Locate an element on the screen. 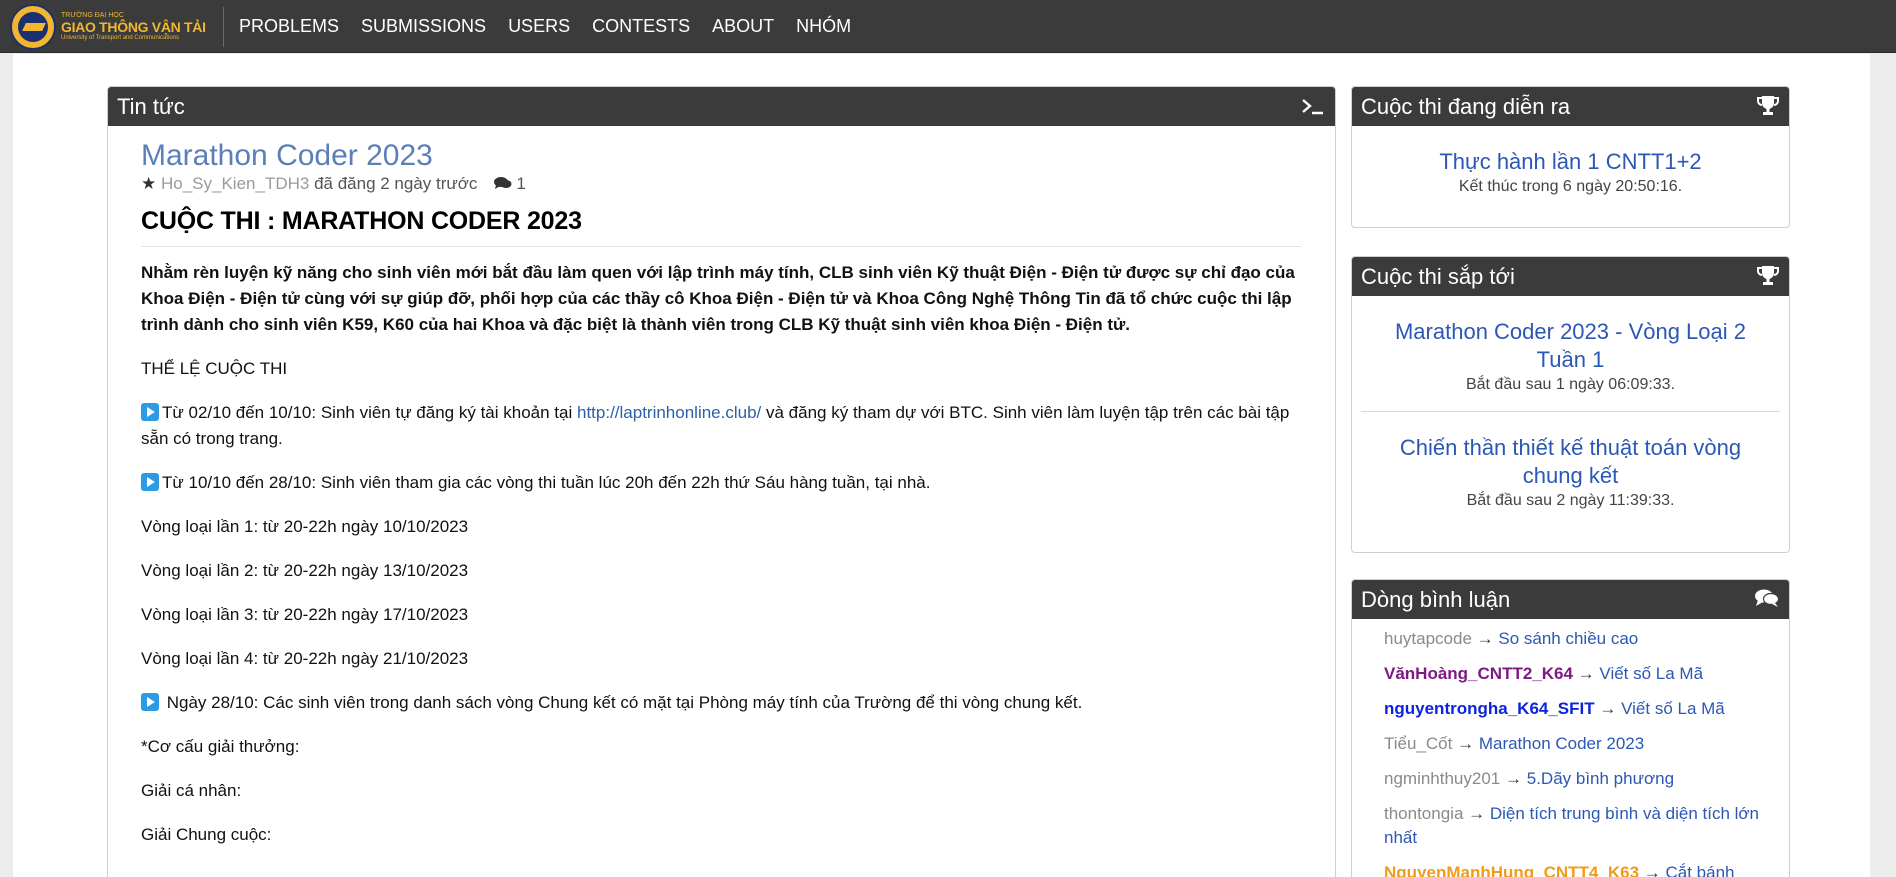  logo-line1: TRƯỜNG ĐẠI HỌC is located at coordinates (92, 15).